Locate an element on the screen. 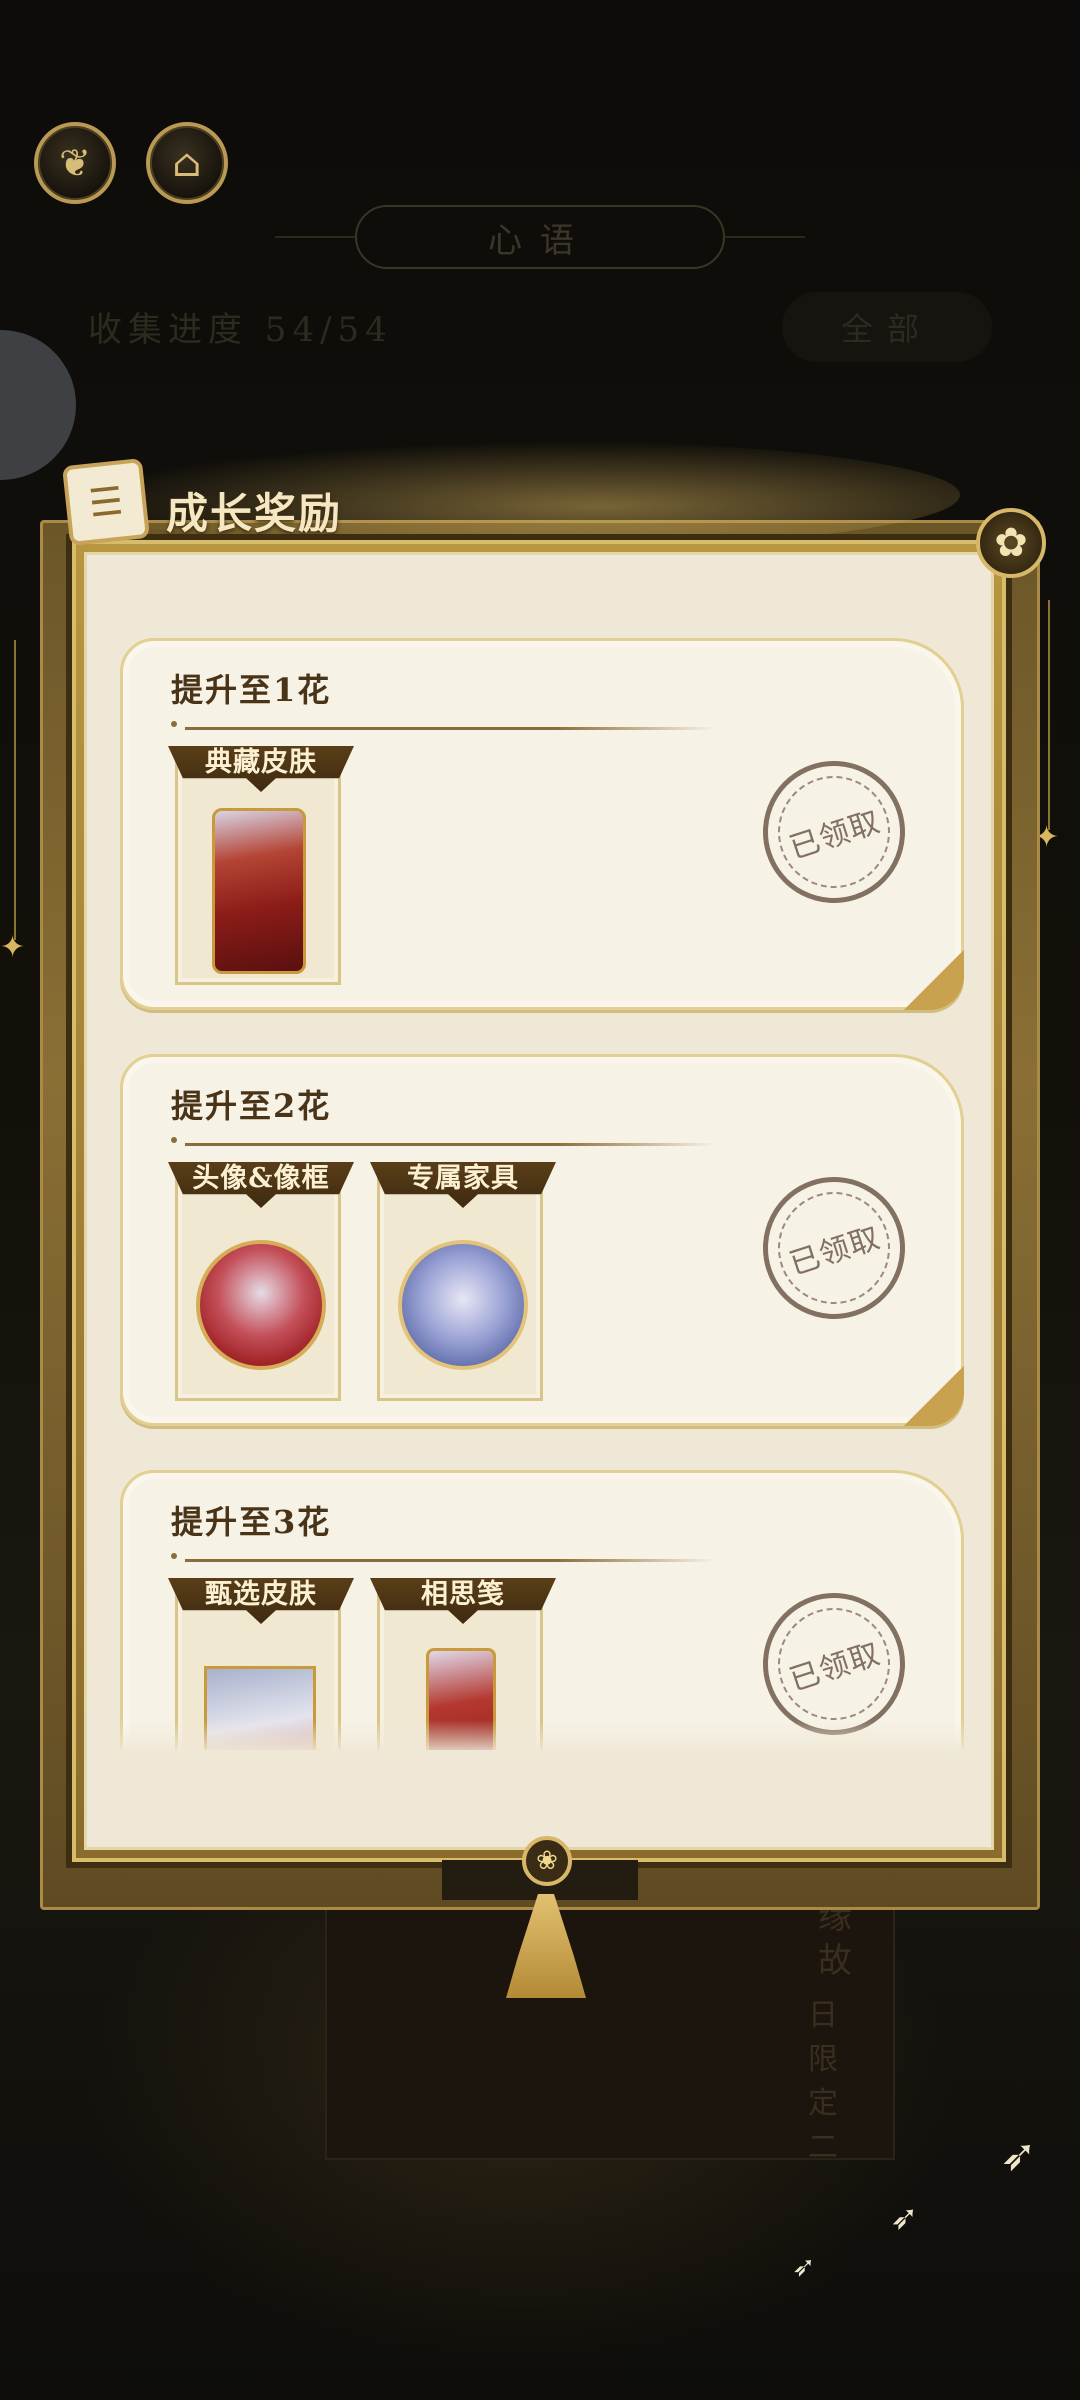  reward-tier-1: 提升至1花 典藏皮肤 已领取 is located at coordinates (542, 824).